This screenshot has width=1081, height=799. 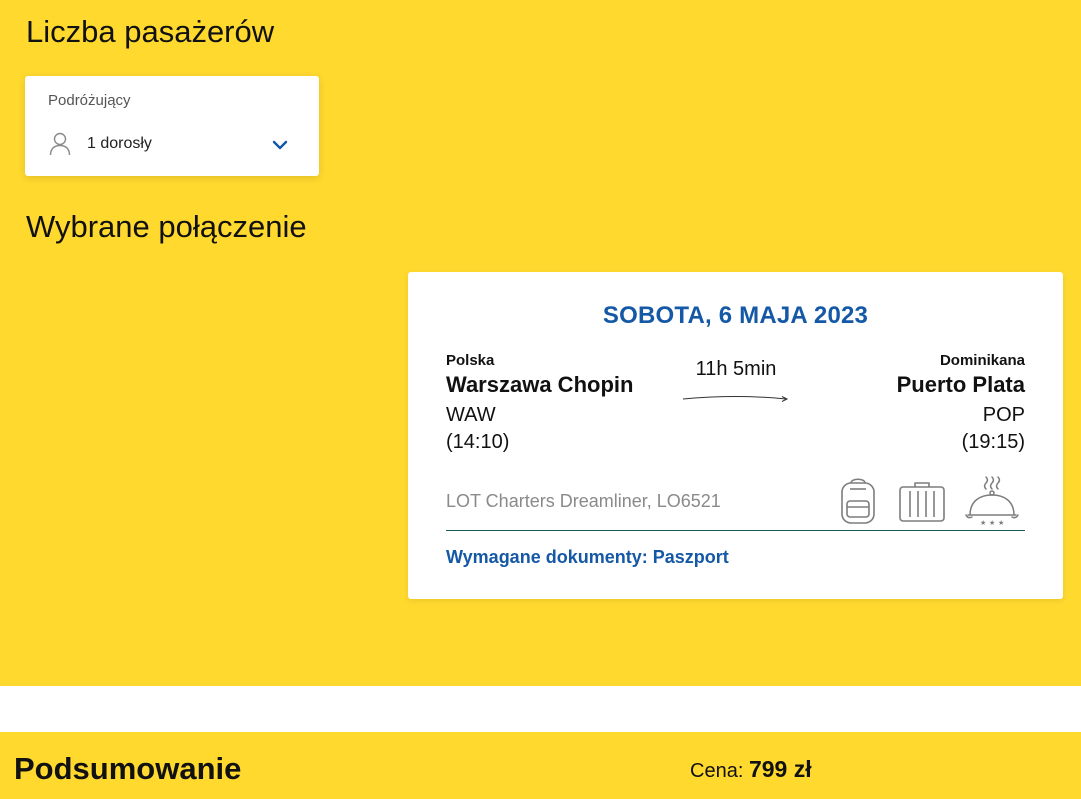 I want to click on chevron-down-icon, so click(x=280, y=145).